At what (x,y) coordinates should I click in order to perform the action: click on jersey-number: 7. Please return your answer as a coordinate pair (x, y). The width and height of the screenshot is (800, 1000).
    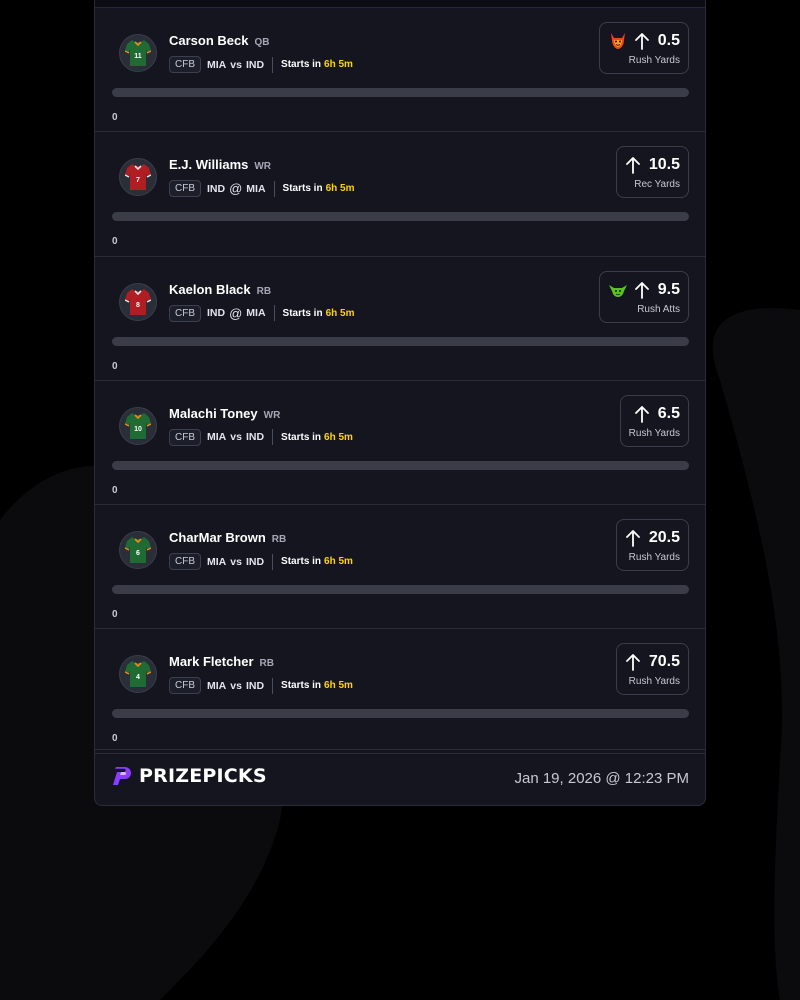
    Looking at the image, I should click on (138, 180).